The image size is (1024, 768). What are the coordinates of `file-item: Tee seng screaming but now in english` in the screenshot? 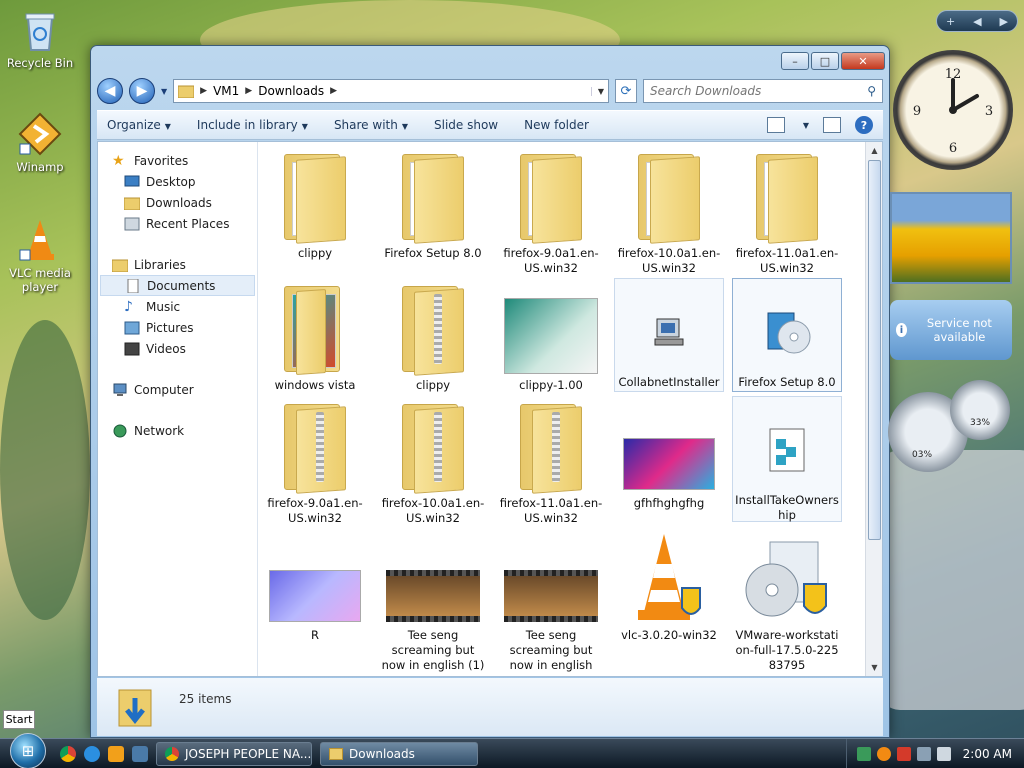 It's located at (551, 600).